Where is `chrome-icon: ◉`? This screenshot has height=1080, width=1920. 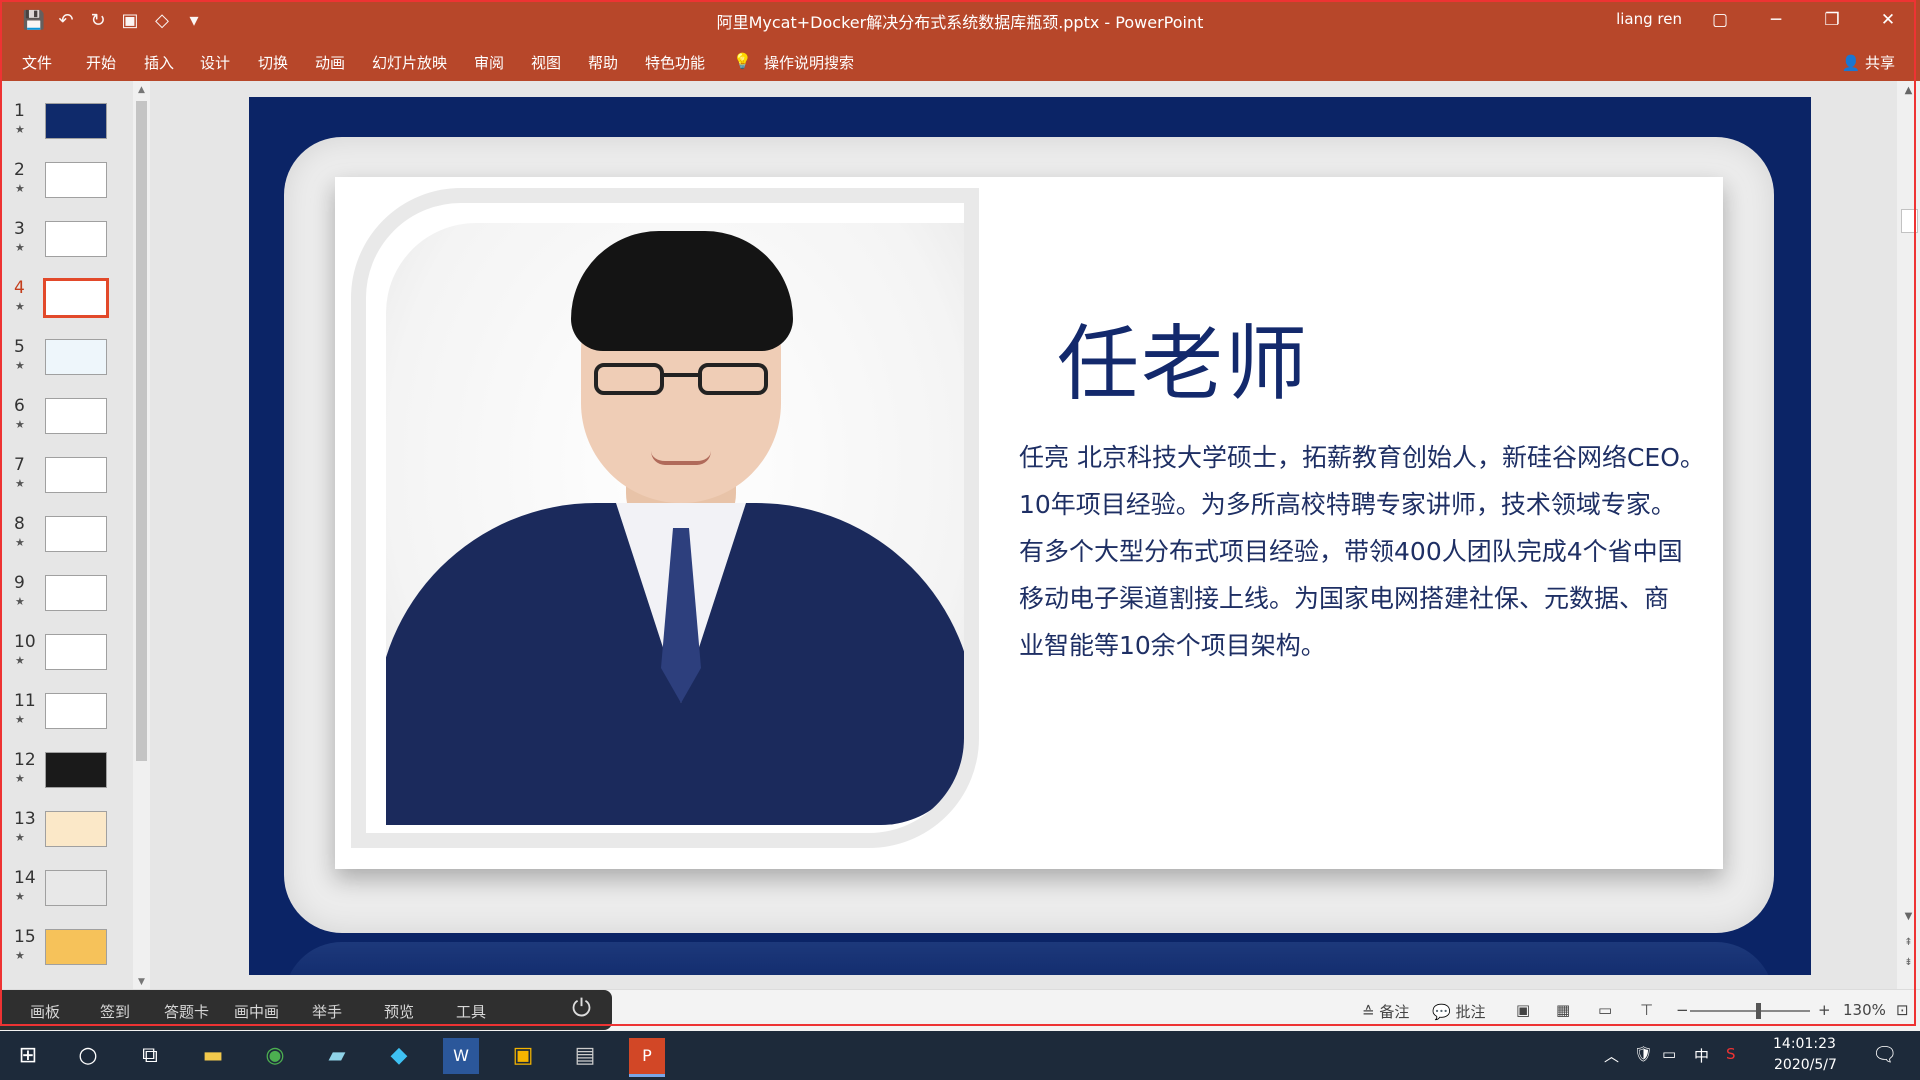
chrome-icon: ◉ is located at coordinates (275, 1056).